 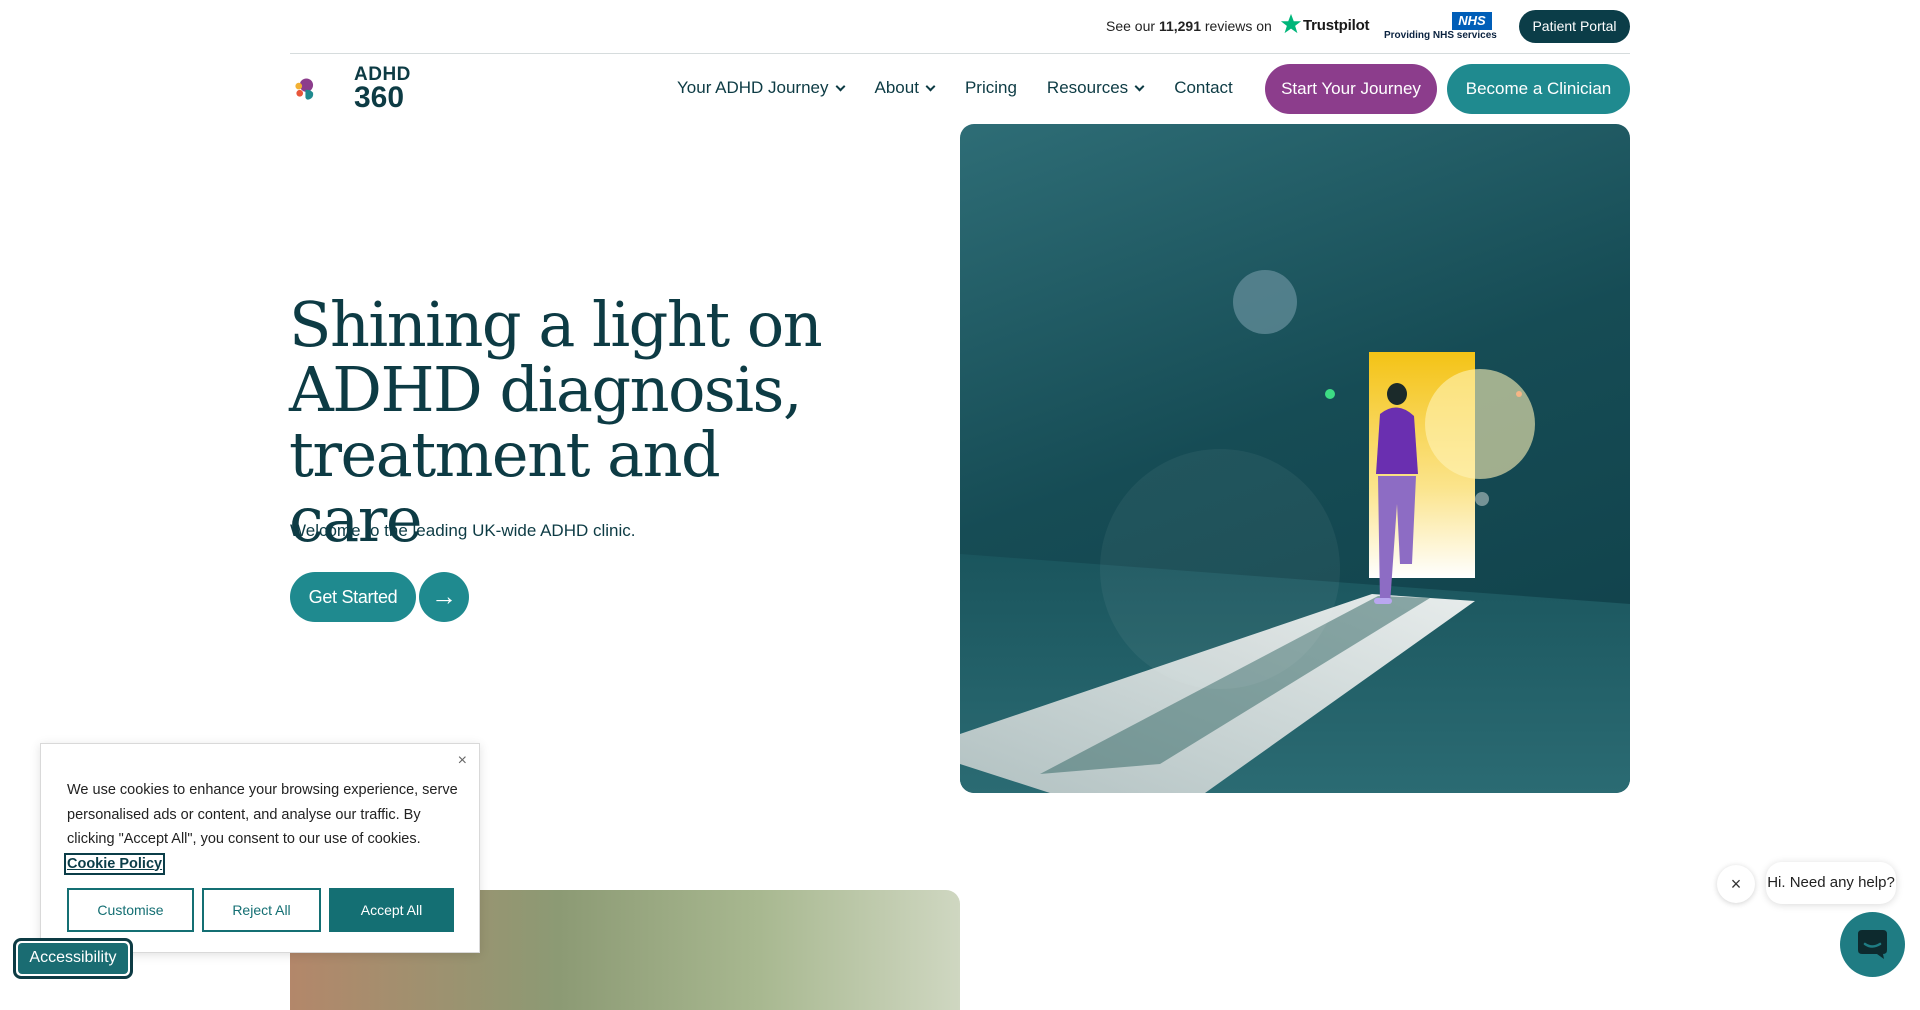 I want to click on accessibility-button: Accessibility, so click(x=73, y=958).